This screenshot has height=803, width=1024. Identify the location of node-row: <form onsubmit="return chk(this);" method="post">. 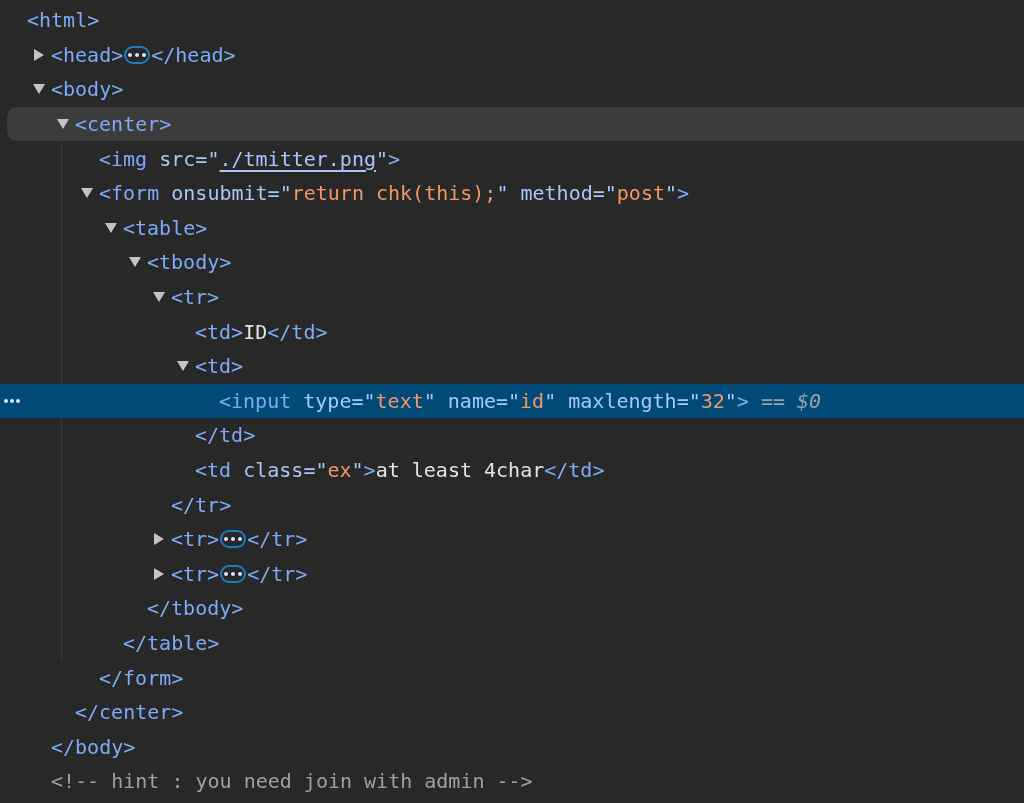
(512, 193).